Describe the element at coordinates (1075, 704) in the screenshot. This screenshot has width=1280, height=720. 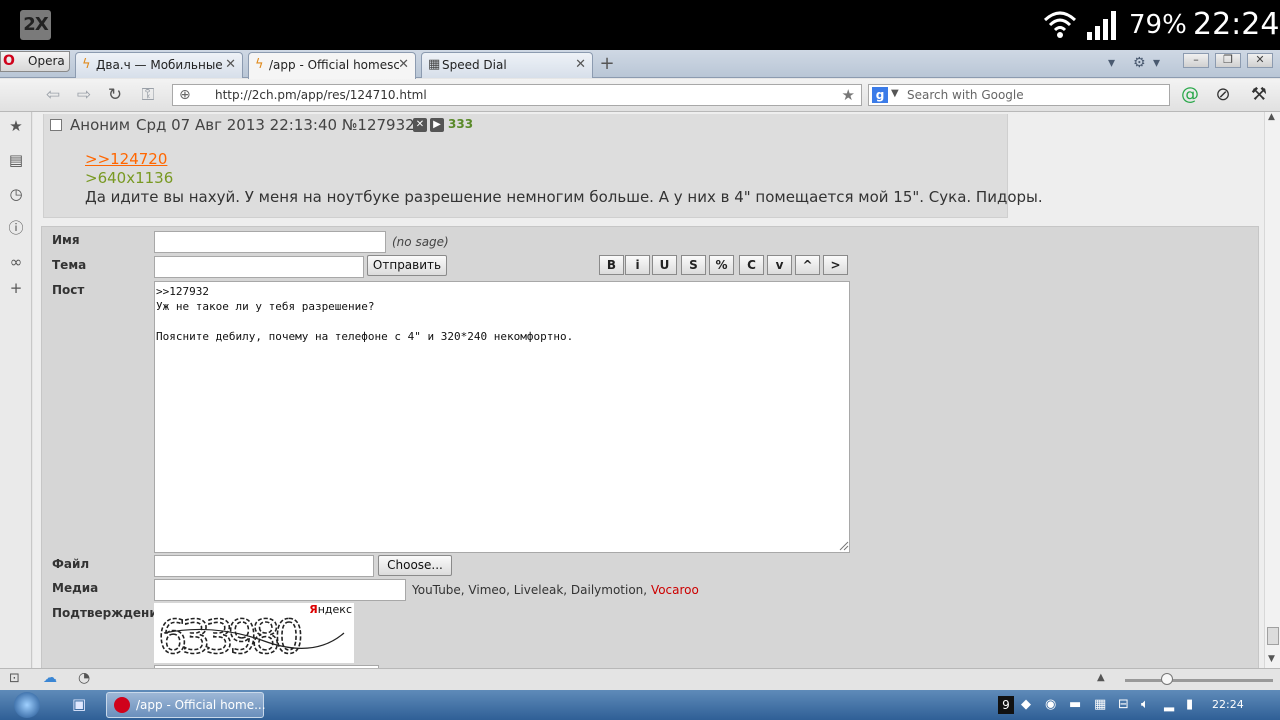
I see `language-flag-icon: ▬` at that location.